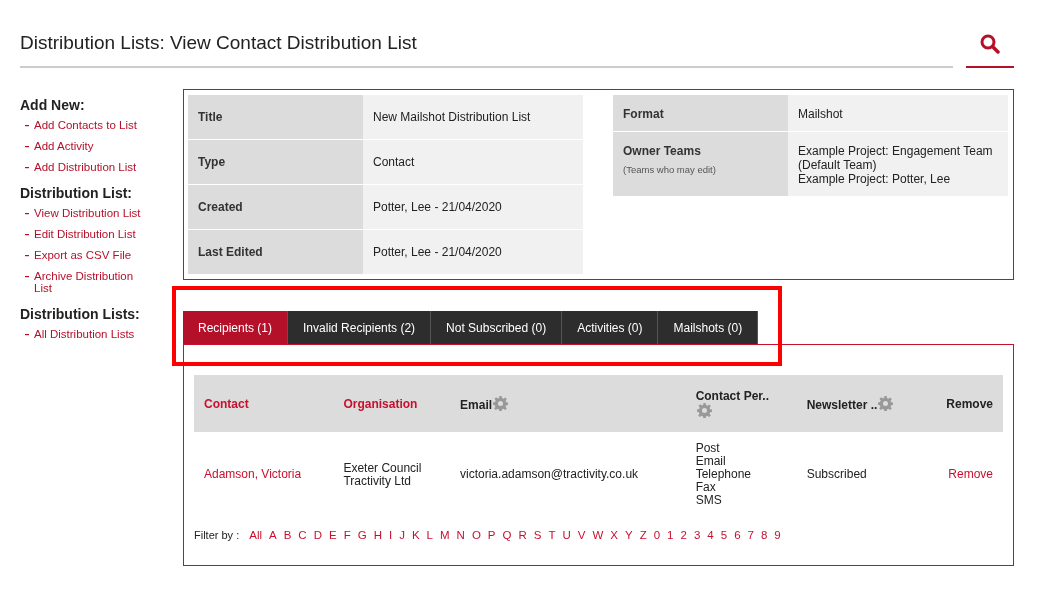  What do you see at coordinates (497, 327) in the screenshot?
I see `tab: Not Subscribed (0)` at bounding box center [497, 327].